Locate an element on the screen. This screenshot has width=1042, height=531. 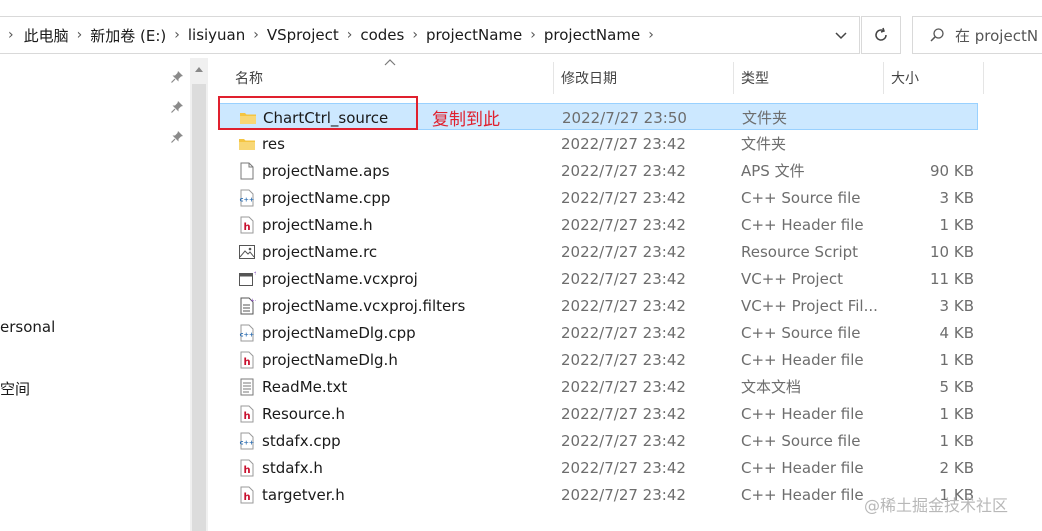
file-name: projectName.vcxproj is located at coordinates (340, 278).